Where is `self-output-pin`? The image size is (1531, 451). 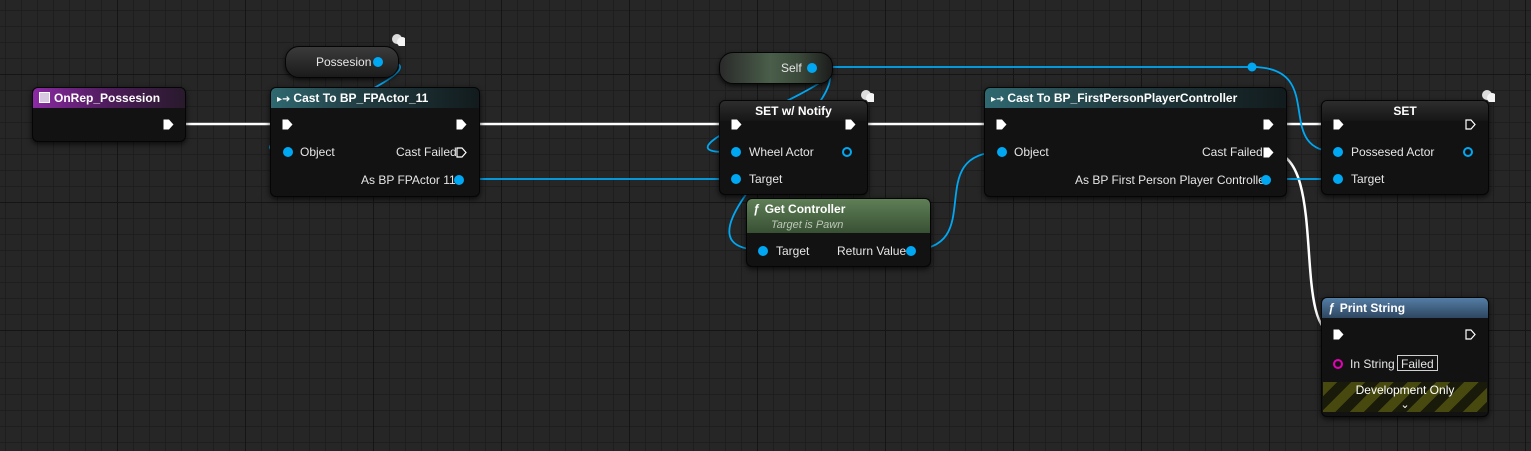 self-output-pin is located at coordinates (812, 68).